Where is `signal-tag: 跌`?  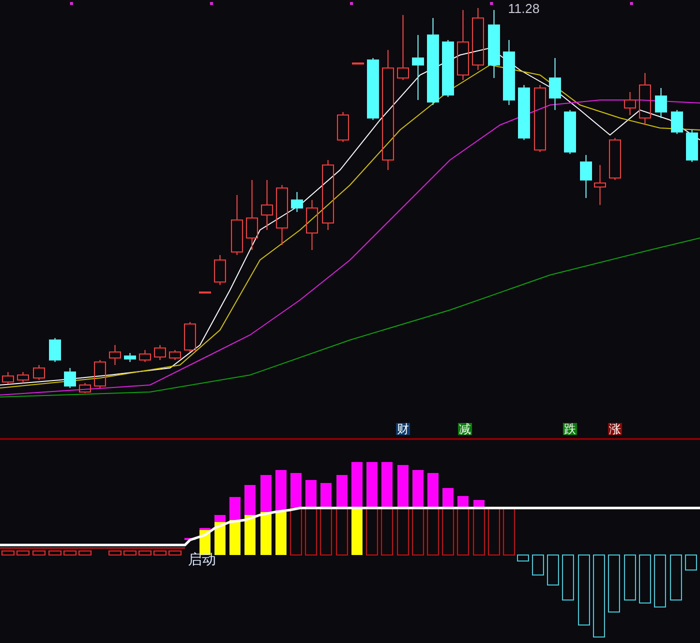 signal-tag: 跌 is located at coordinates (570, 429).